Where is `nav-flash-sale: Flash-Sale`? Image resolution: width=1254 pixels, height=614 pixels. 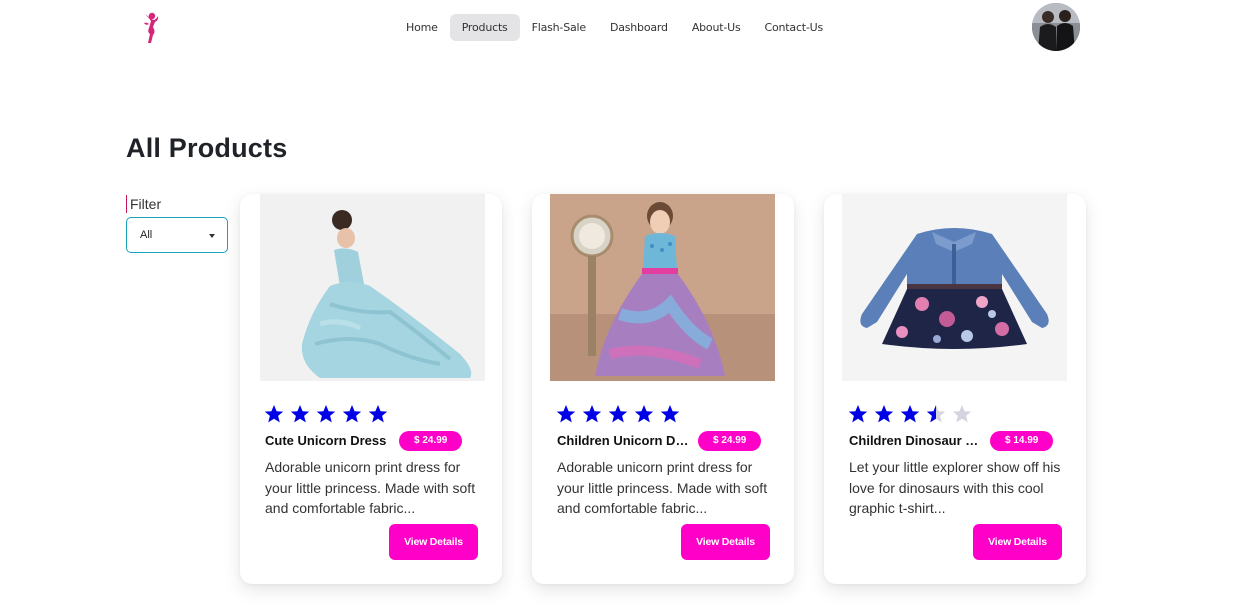
nav-flash-sale: Flash-Sale is located at coordinates (559, 27).